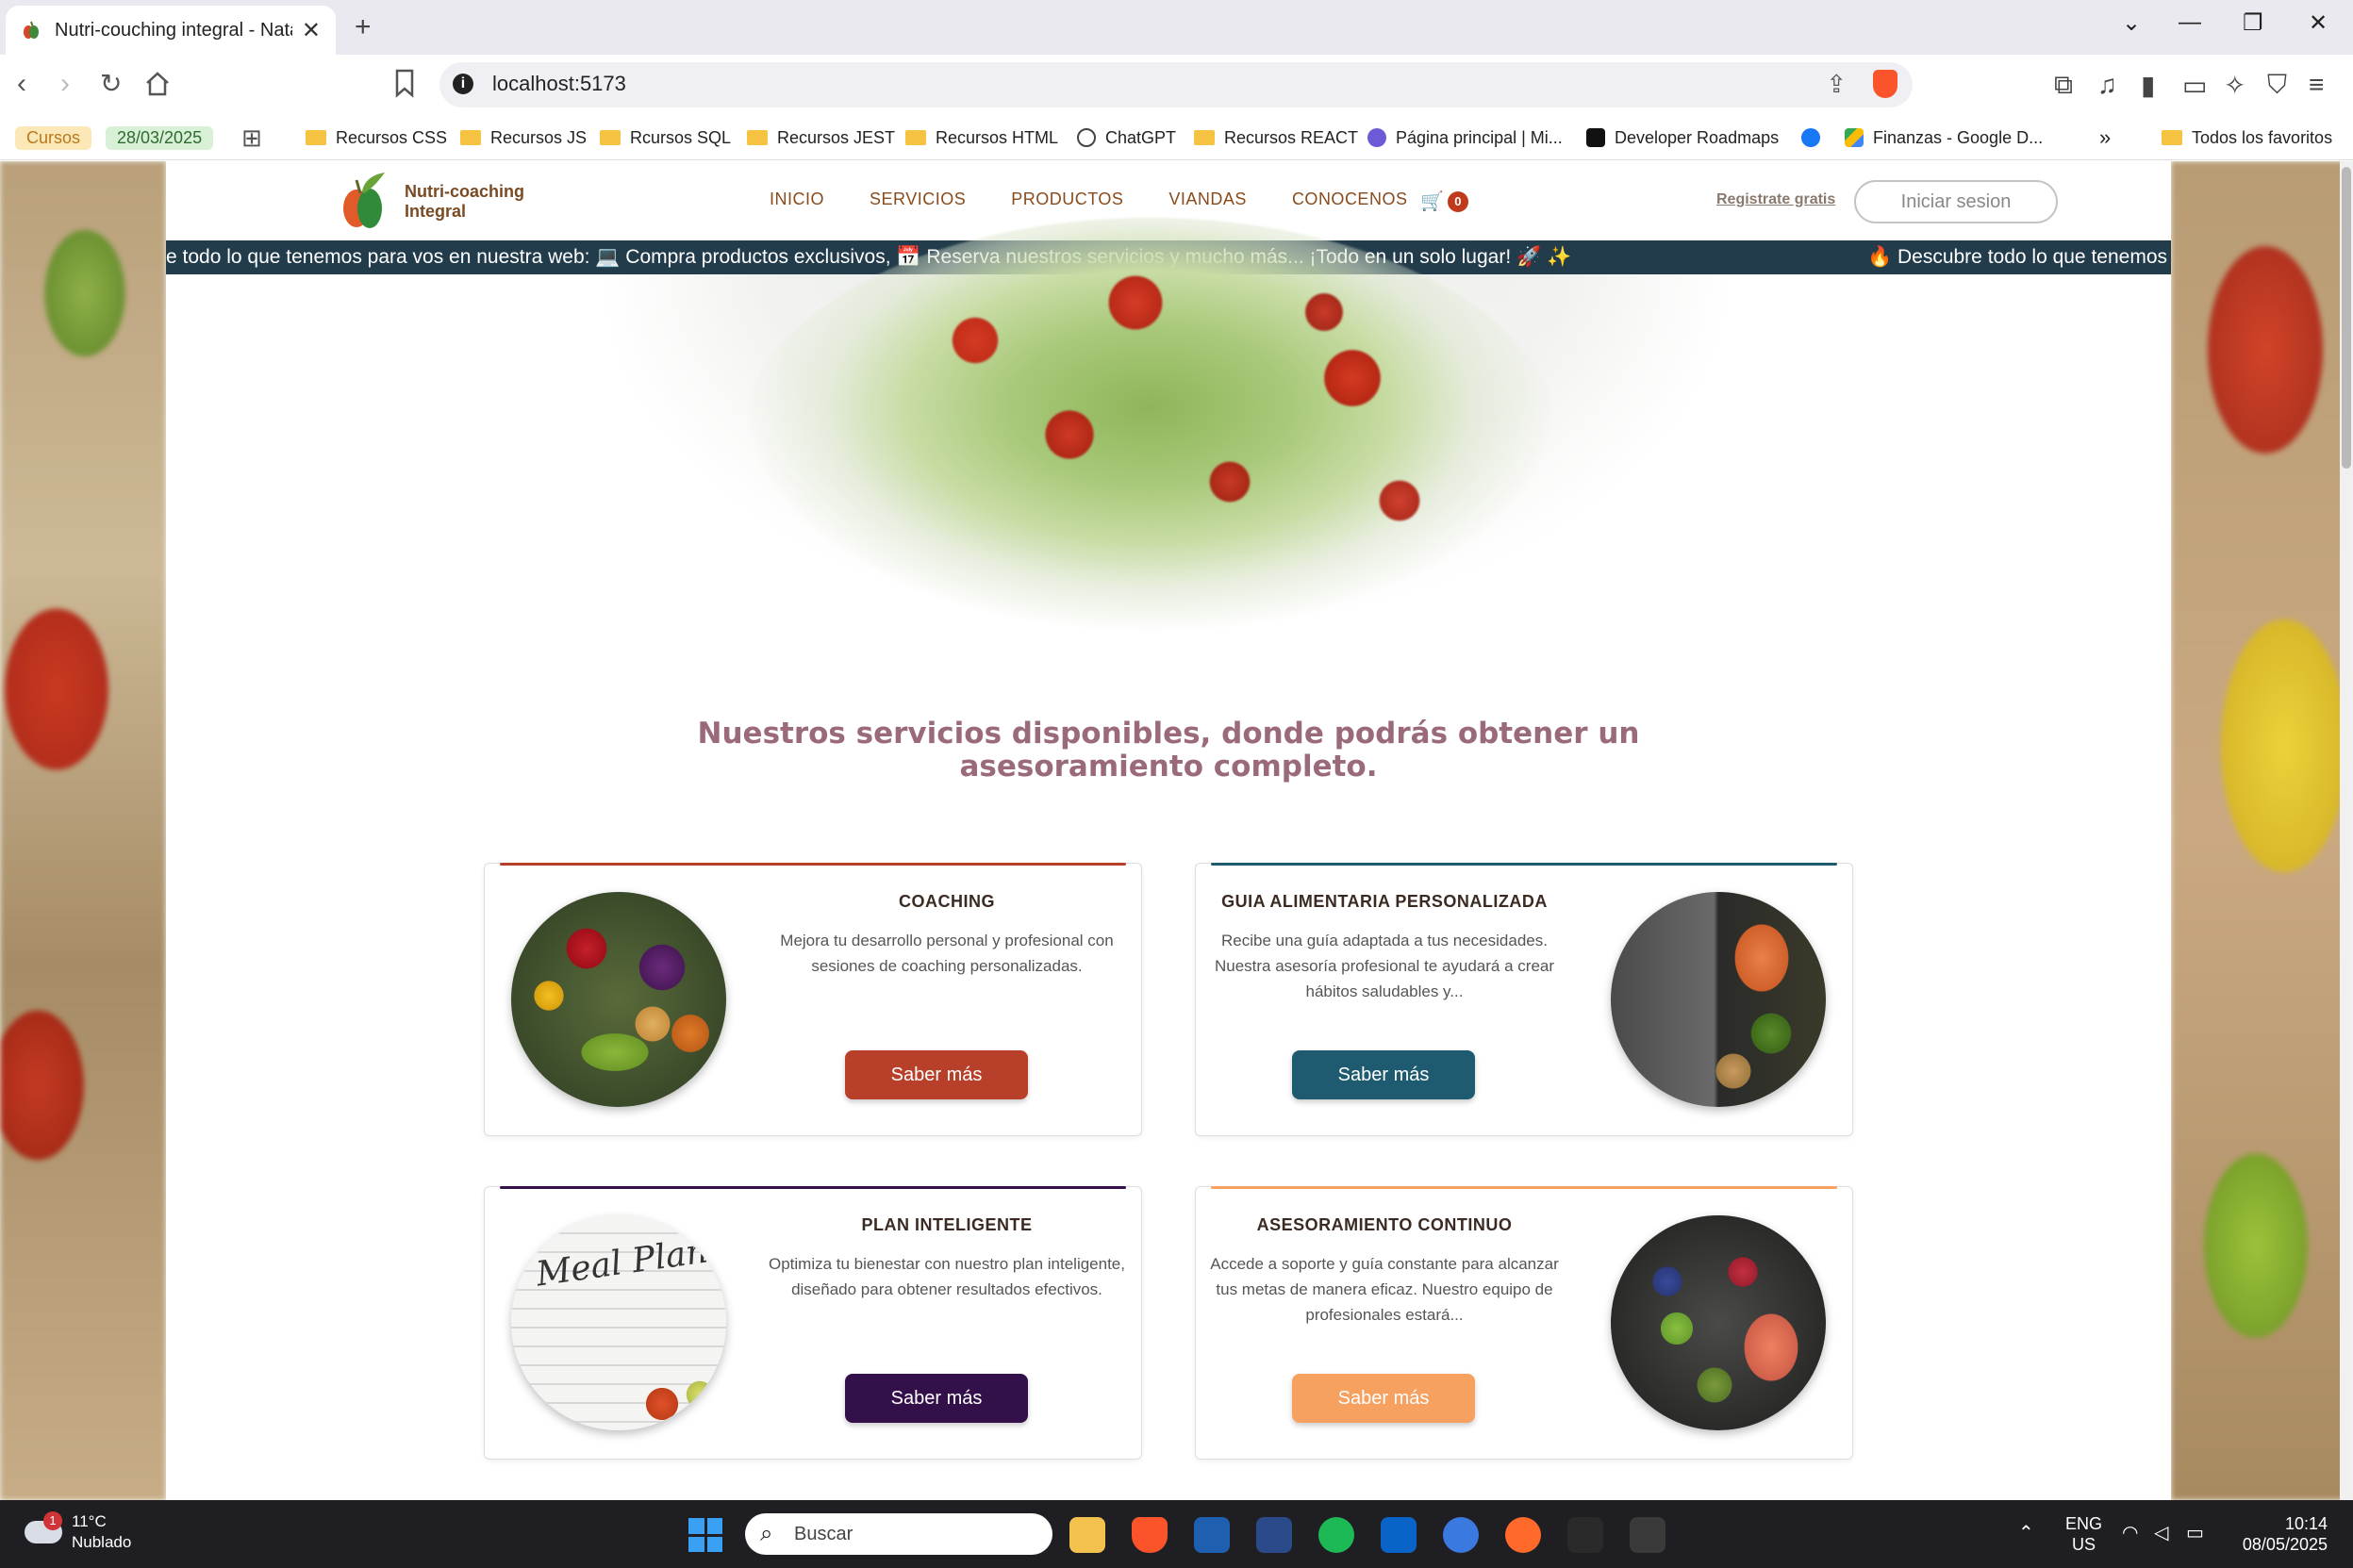  What do you see at coordinates (2195, 1532) in the screenshot?
I see `battery-icon: ▭` at bounding box center [2195, 1532].